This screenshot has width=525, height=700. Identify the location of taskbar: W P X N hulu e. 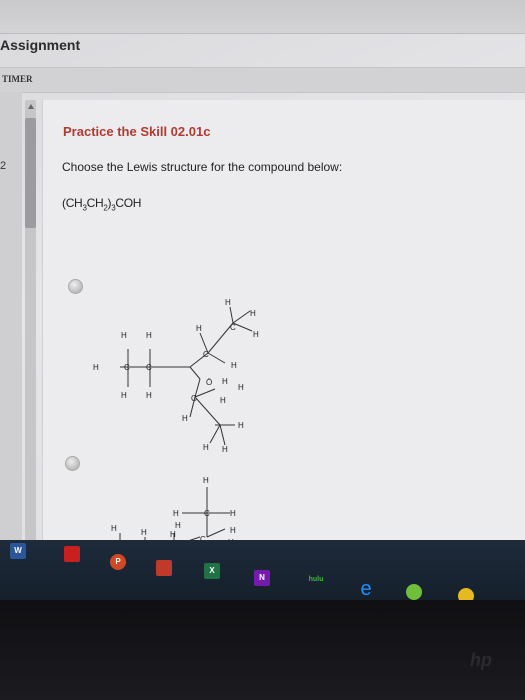
(262, 570).